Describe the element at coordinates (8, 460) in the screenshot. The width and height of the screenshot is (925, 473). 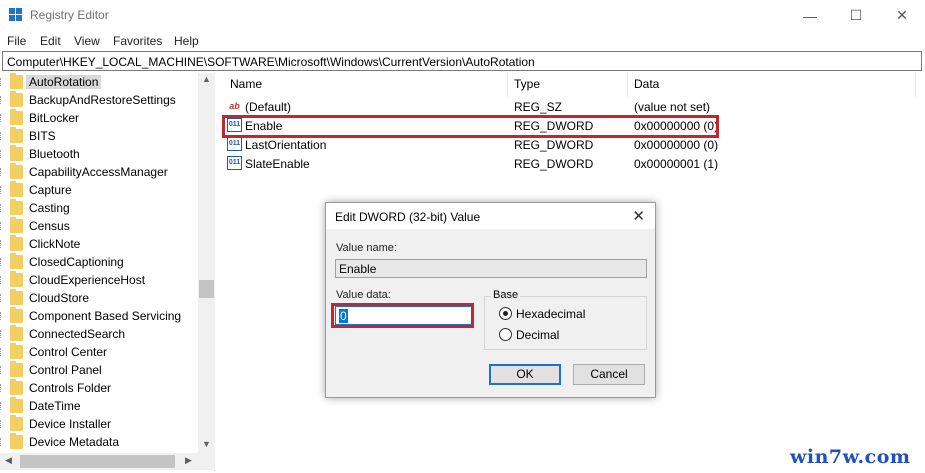
I see `scroll-left-icon: ◀` at that location.